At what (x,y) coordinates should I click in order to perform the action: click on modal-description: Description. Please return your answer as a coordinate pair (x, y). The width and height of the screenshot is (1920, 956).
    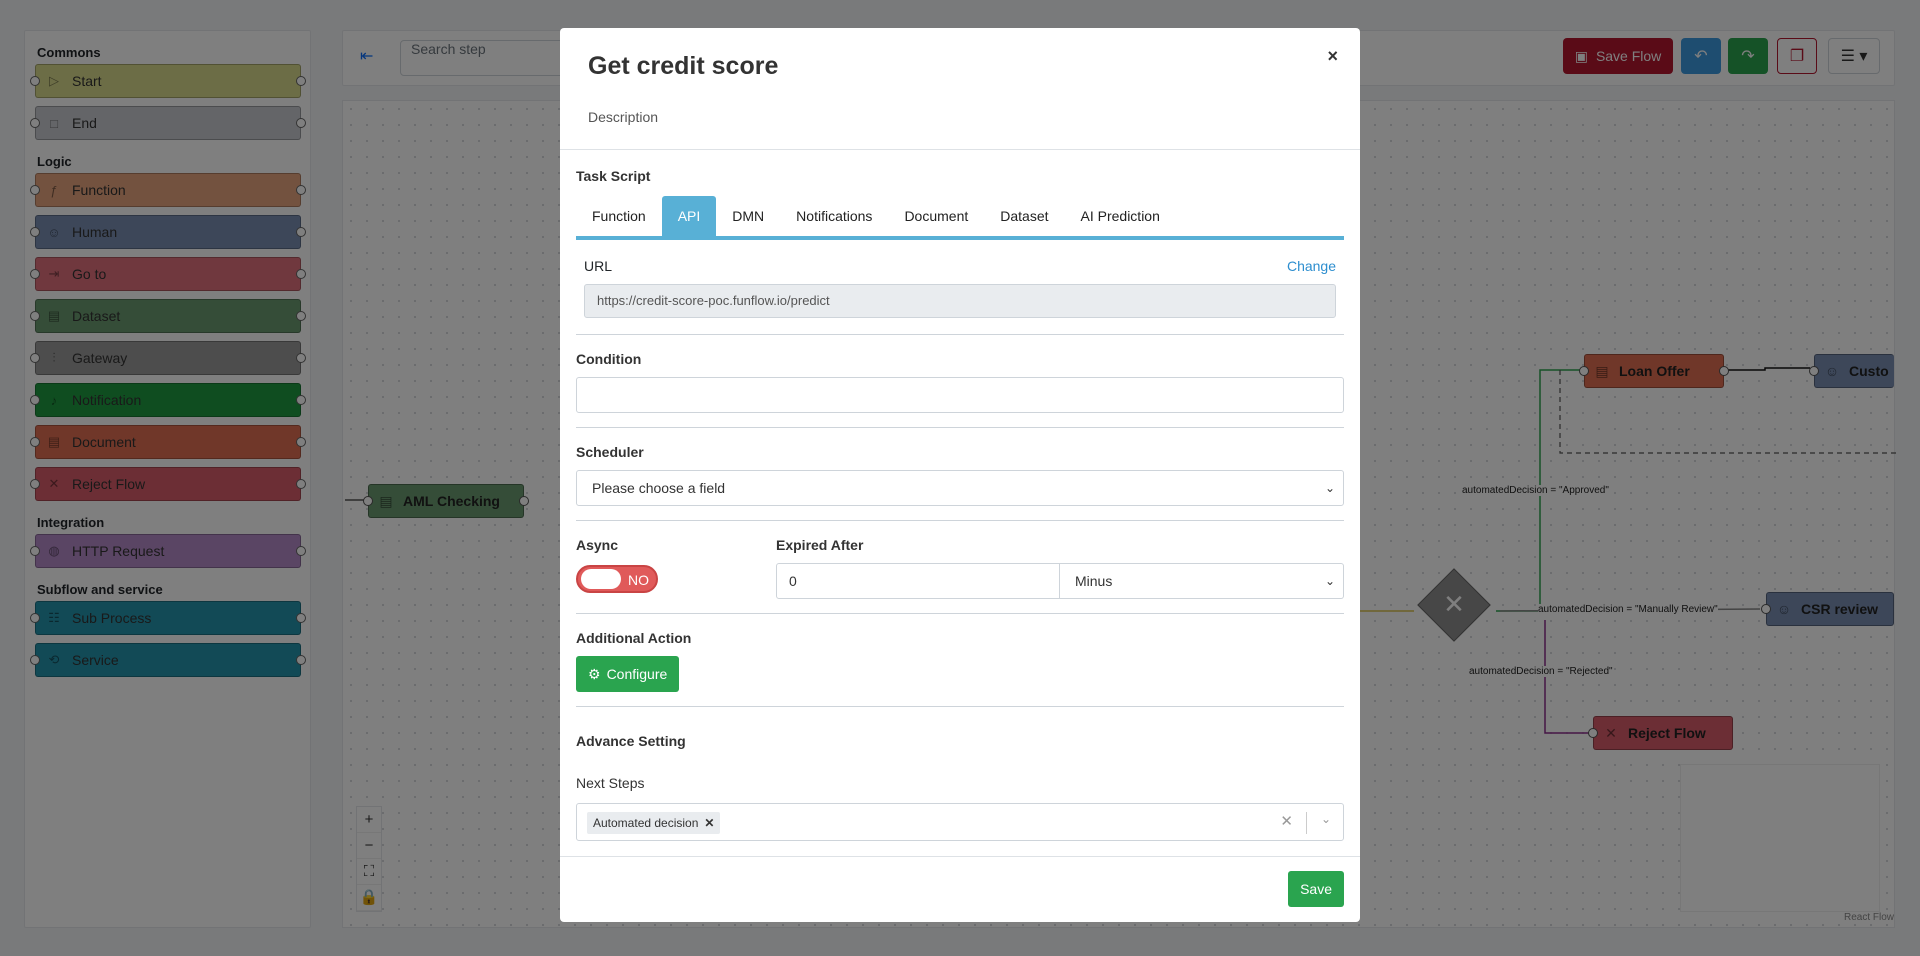
    Looking at the image, I should click on (960, 117).